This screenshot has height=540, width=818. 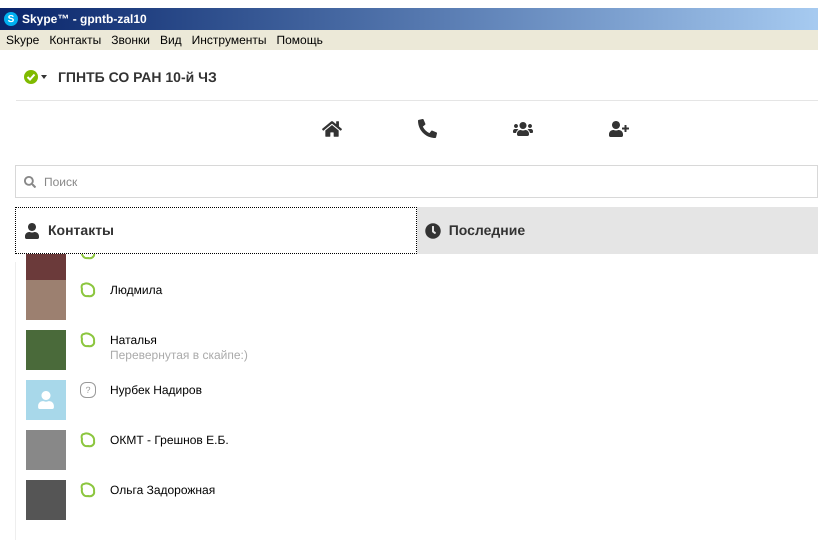 What do you see at coordinates (84, 19) in the screenshot?
I see `window-title: Skype™ - gpntb-zal10` at bounding box center [84, 19].